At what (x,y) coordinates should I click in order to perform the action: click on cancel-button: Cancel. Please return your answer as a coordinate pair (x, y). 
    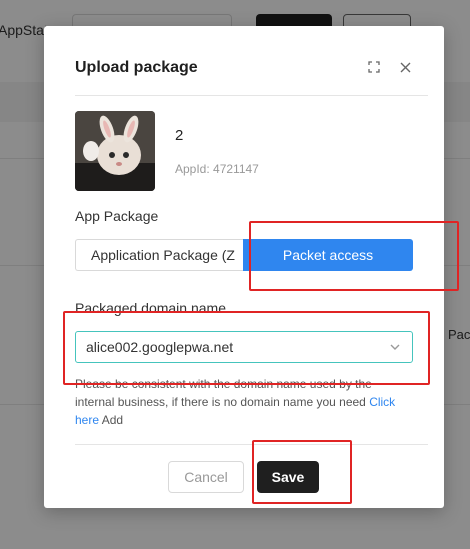
    Looking at the image, I should click on (206, 477).